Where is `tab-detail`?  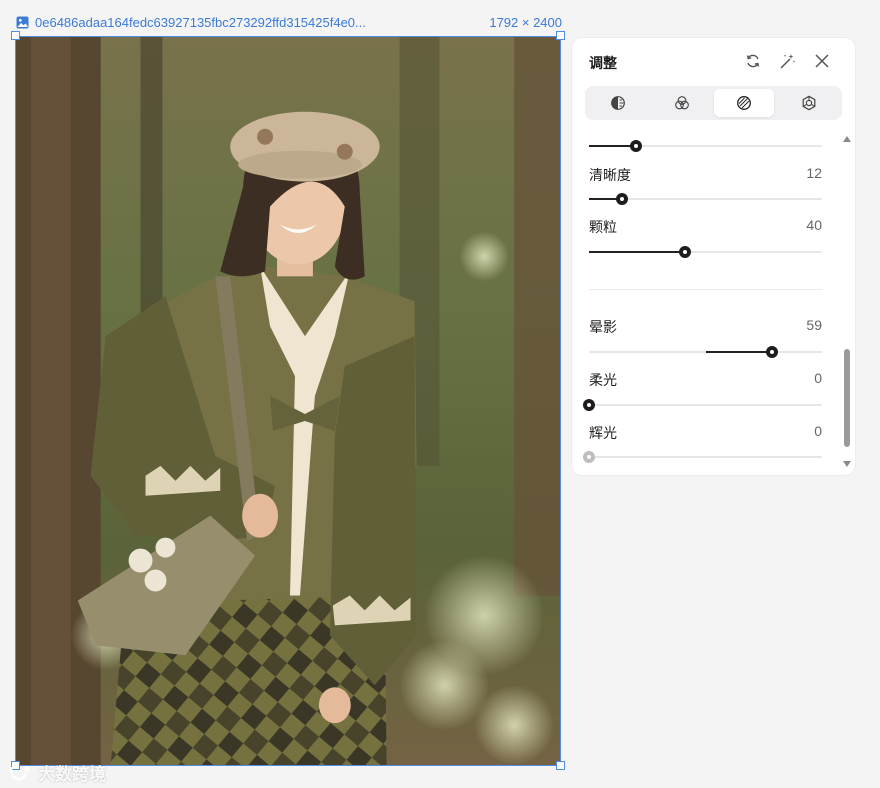
tab-detail is located at coordinates (809, 103).